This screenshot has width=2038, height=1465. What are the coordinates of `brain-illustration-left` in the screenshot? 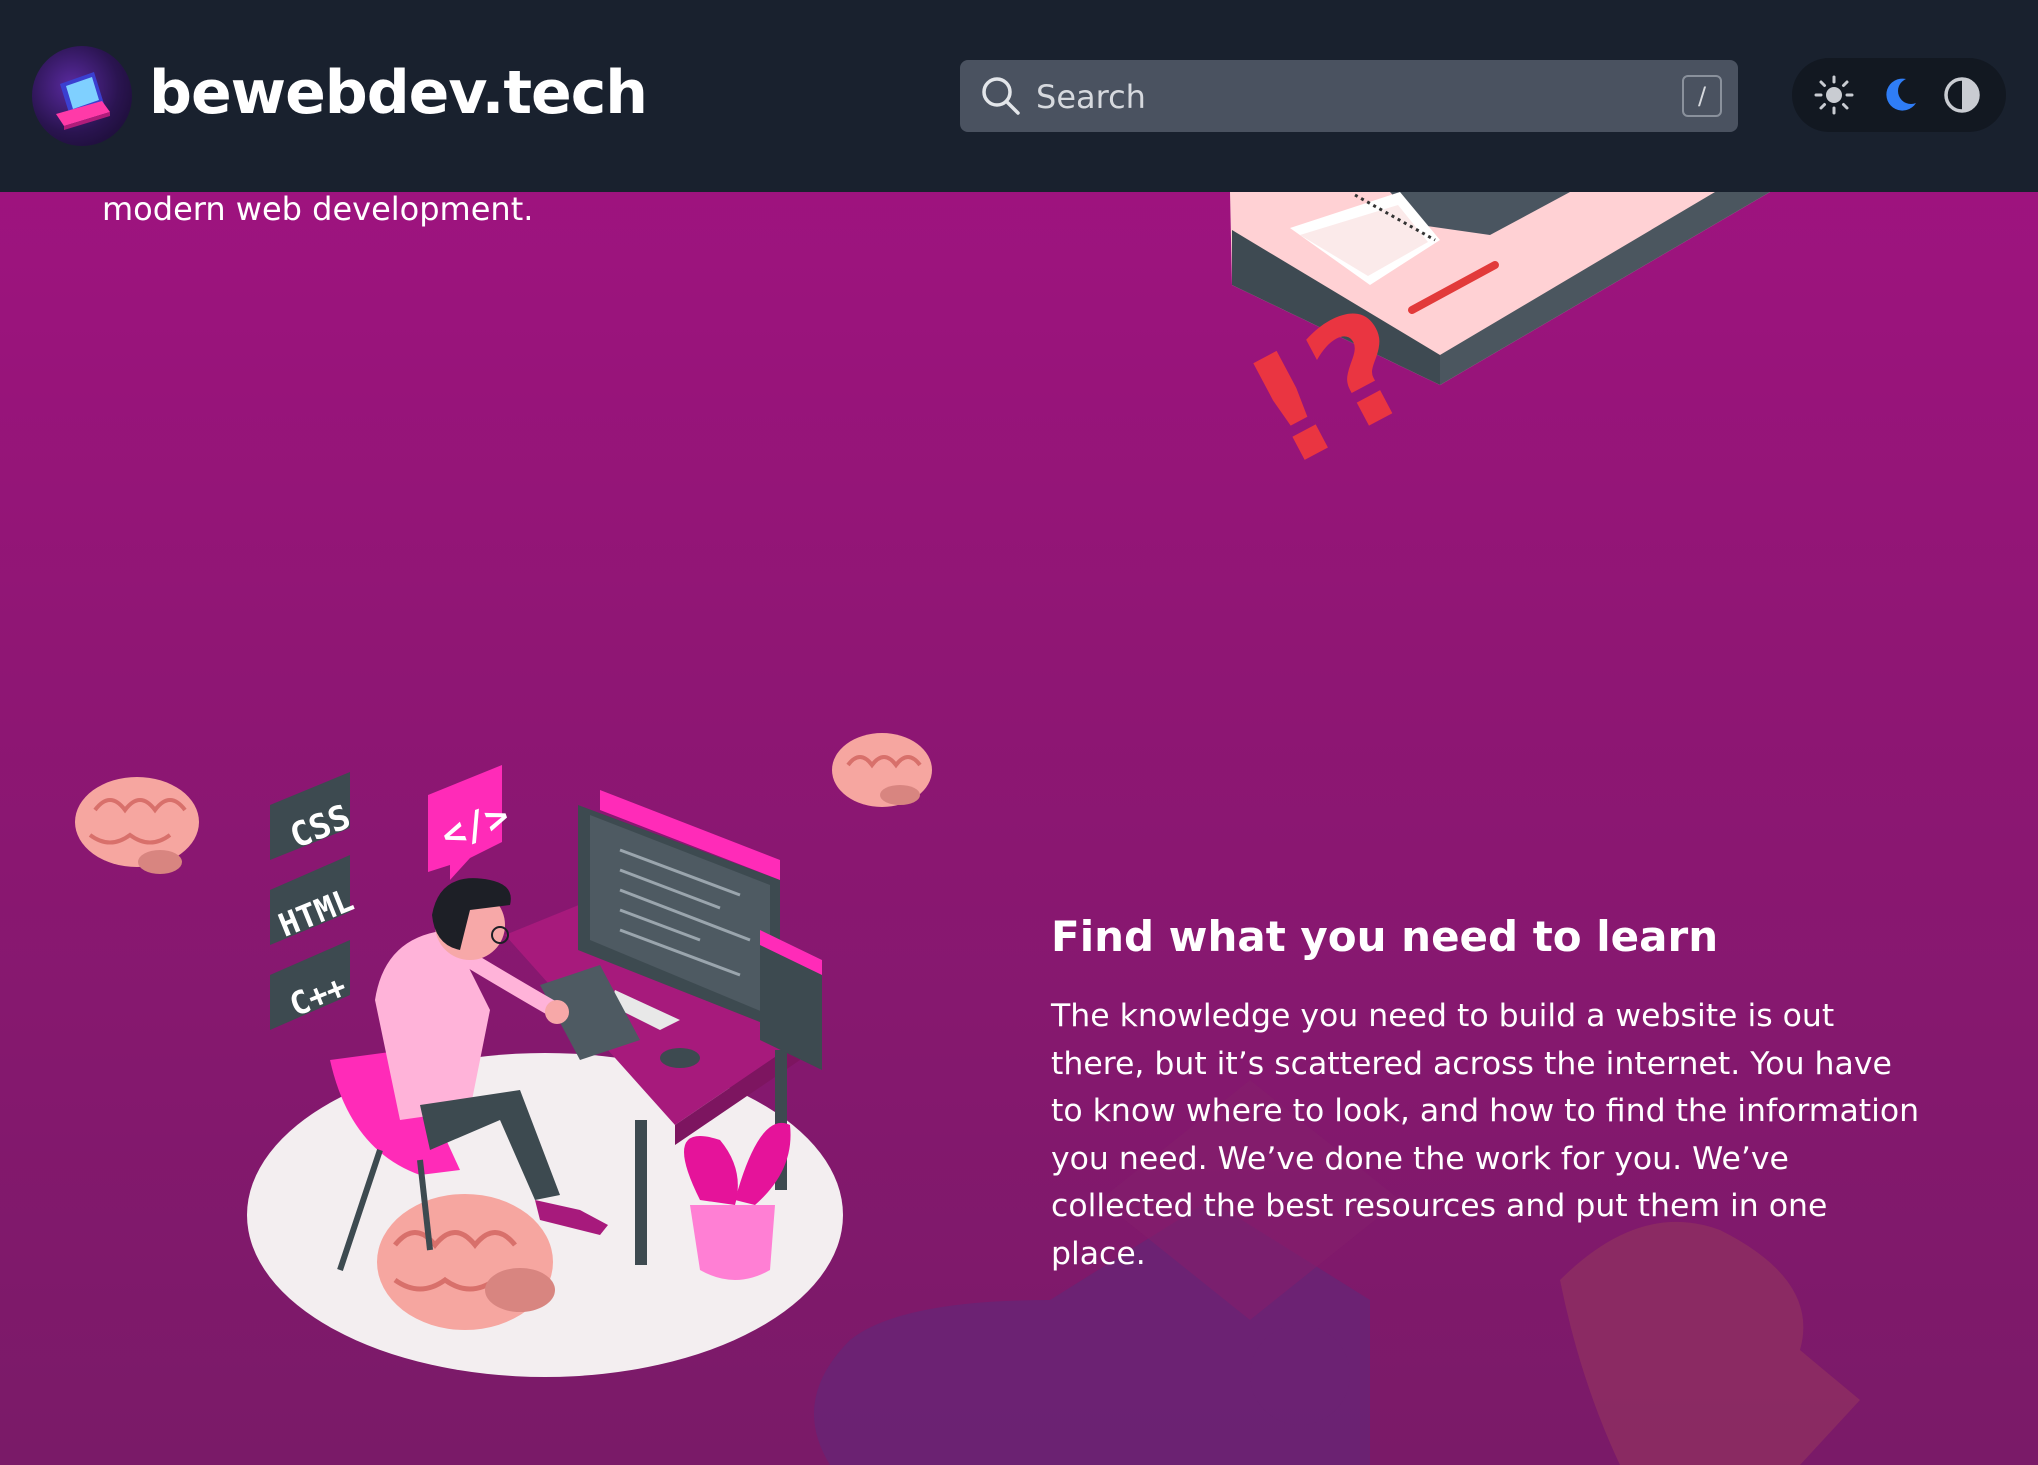 It's located at (137, 825).